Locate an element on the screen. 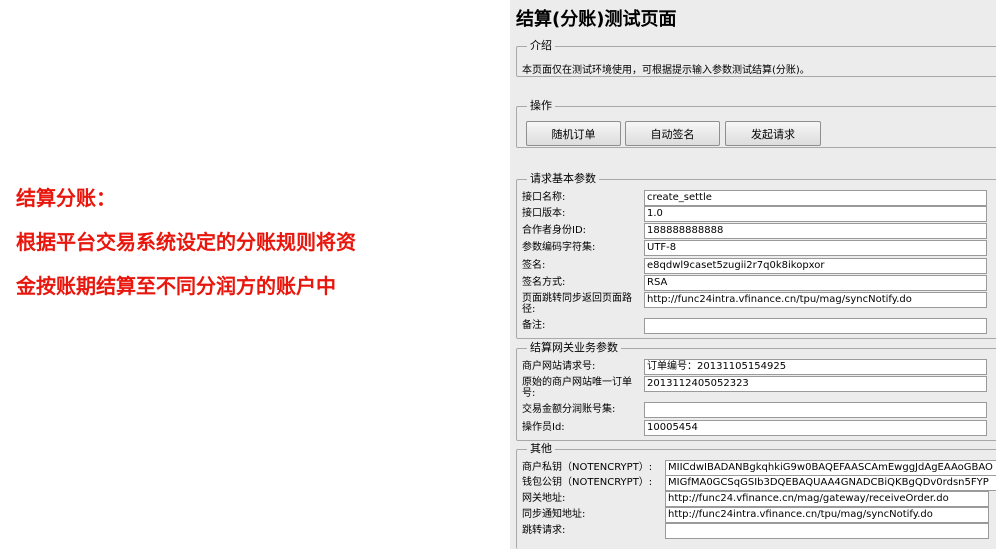 This screenshot has height=549, width=996. field-label: 商户网站请求号: is located at coordinates (559, 366).